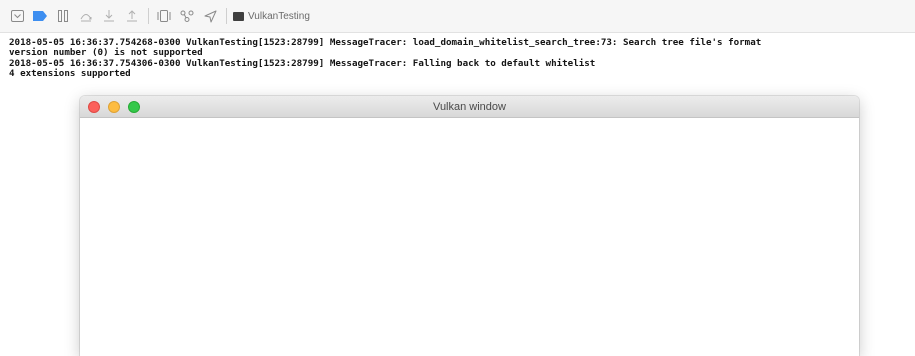  I want to click on step-out-button, so click(132, 16).